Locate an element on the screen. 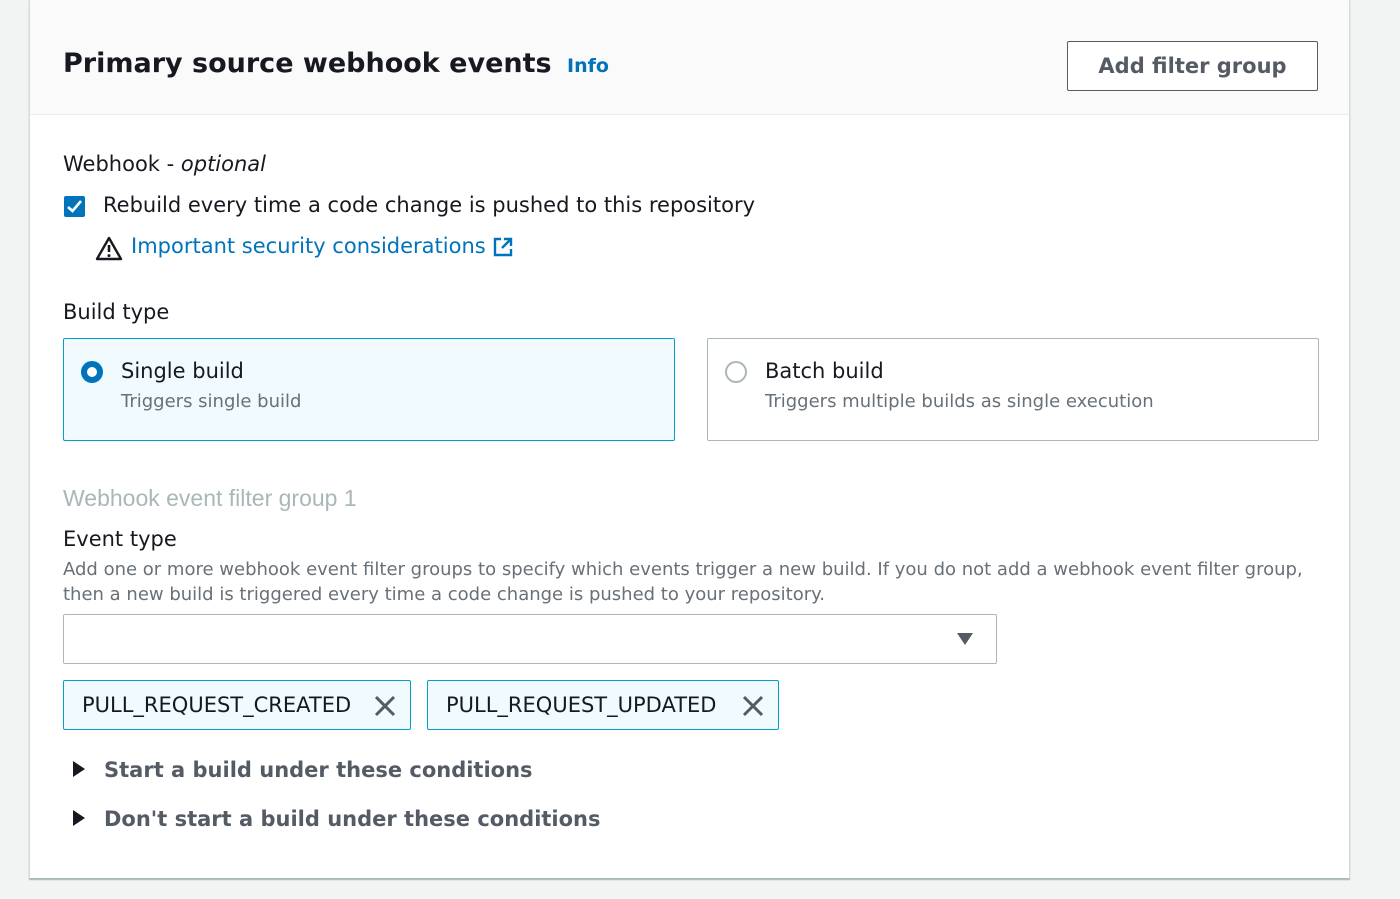  event-token: PULL_REQUEST_UPDATED is located at coordinates (603, 705).